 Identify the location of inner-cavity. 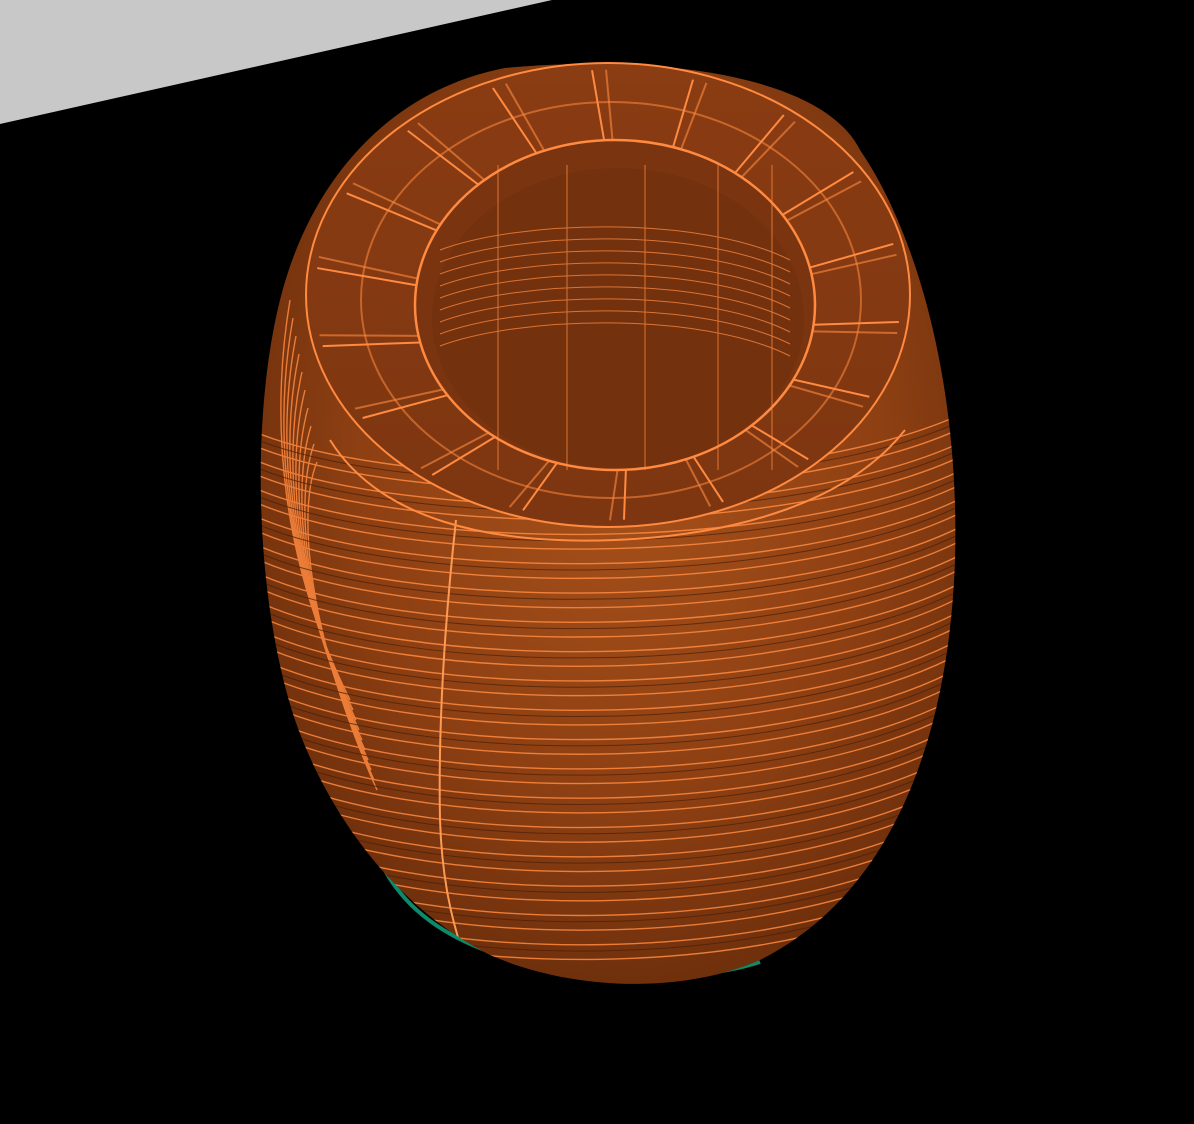
(618, 318).